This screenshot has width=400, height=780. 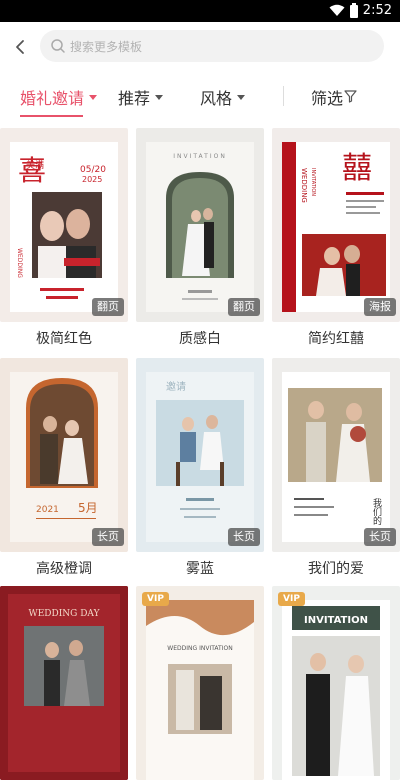 I want to click on thumb-art: 我们的, so click(x=336, y=457).